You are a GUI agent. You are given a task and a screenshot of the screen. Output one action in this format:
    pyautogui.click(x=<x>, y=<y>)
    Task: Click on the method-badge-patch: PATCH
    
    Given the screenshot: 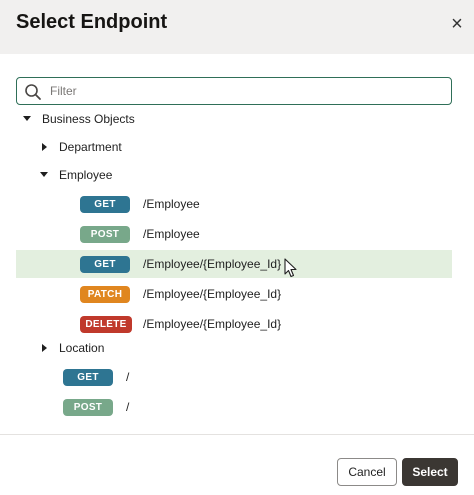 What is the action you would take?
    pyautogui.click(x=105, y=294)
    